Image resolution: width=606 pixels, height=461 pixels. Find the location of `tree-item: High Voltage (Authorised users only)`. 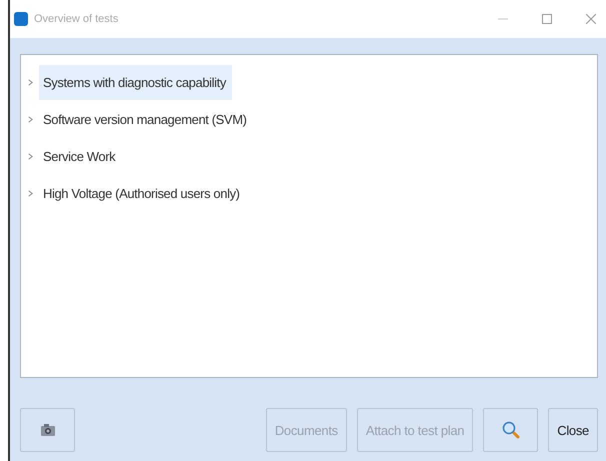

tree-item: High Voltage (Authorised users only) is located at coordinates (142, 193).